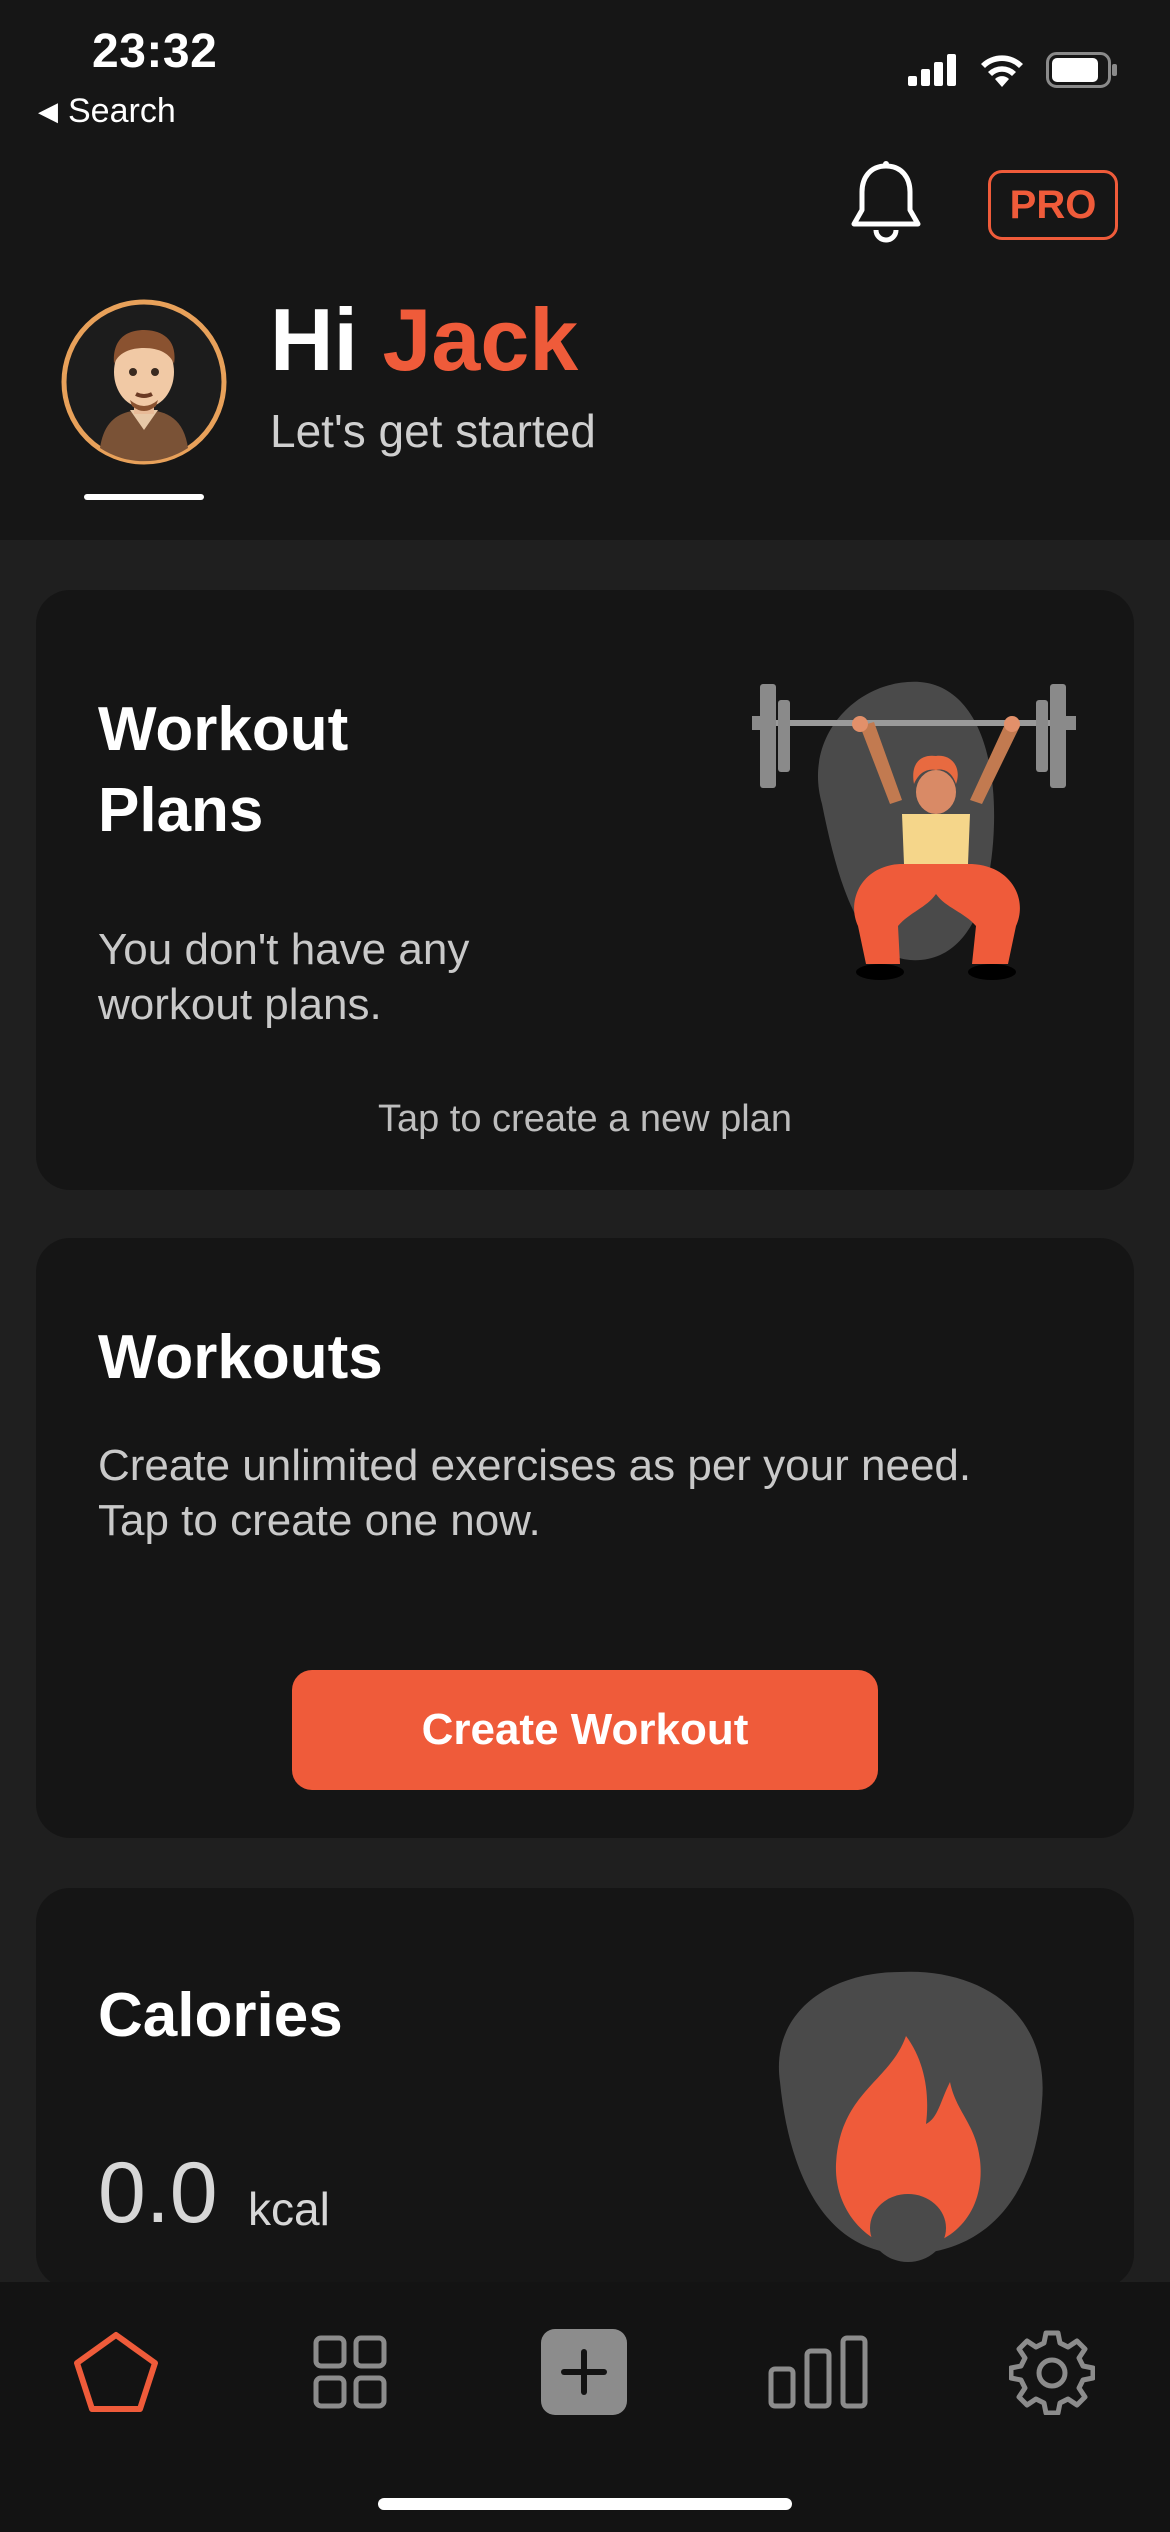 The image size is (1170, 2532). Describe the element at coordinates (585, 2088) in the screenshot. I see `calories-card: Calories 0.0 kcal` at that location.